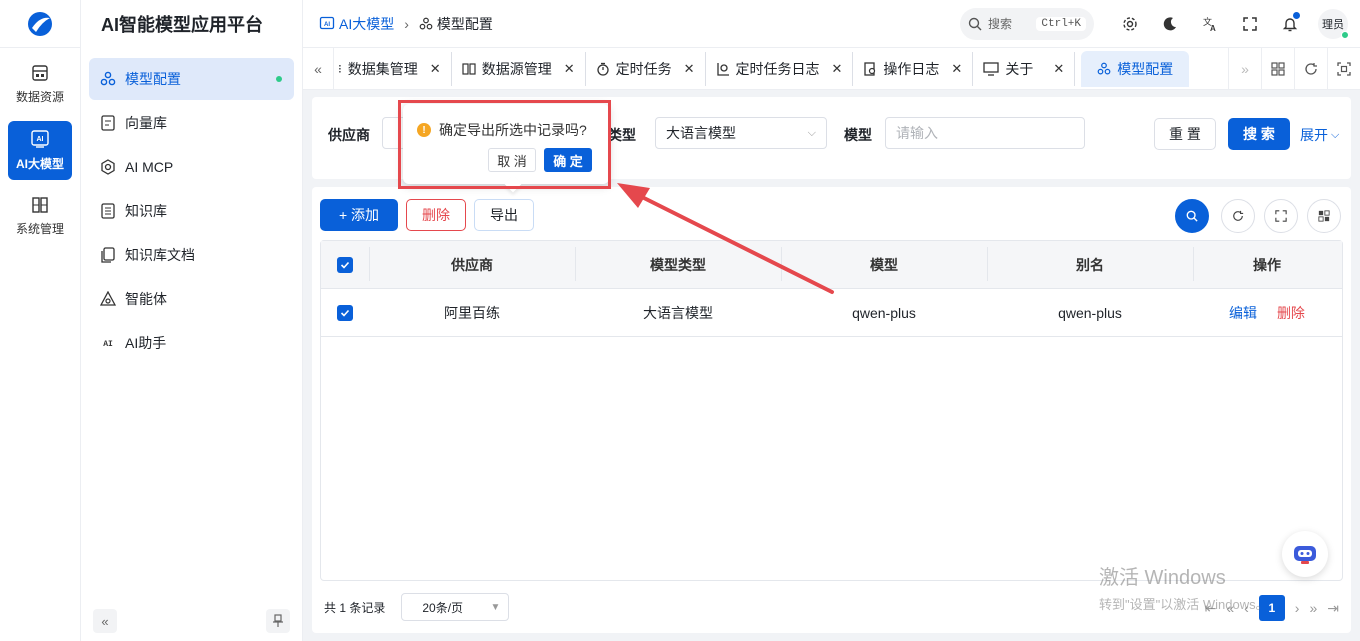  What do you see at coordinates (1090, 263) in the screenshot?
I see `column-header: 别名` at bounding box center [1090, 263].